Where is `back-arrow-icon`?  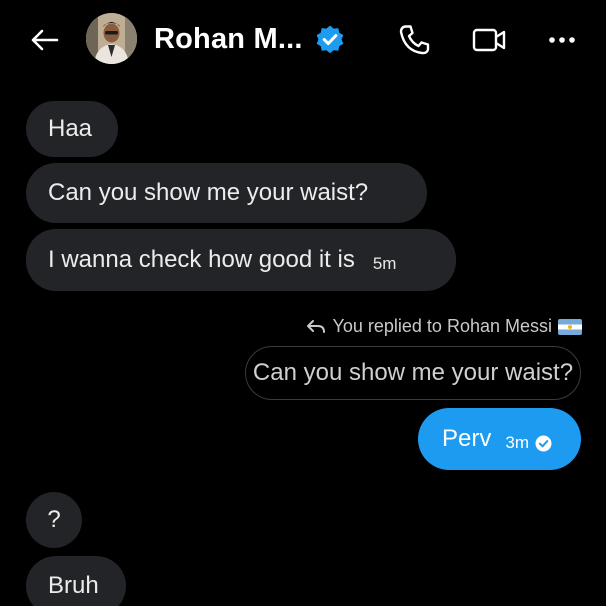 back-arrow-icon is located at coordinates (45, 40).